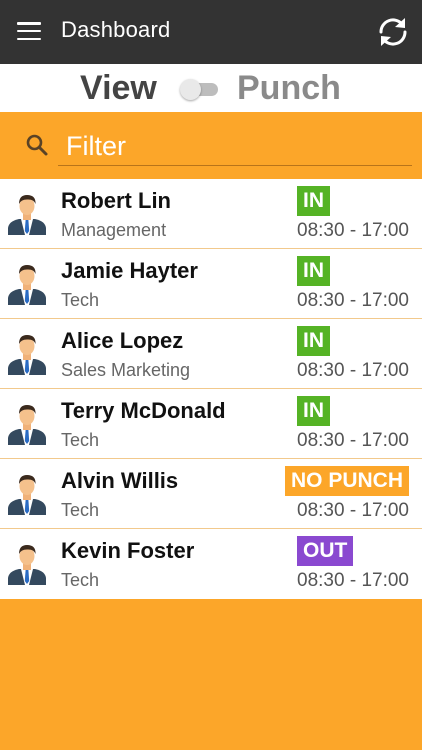 Image resolution: width=422 pixels, height=750 pixels. I want to click on employee-name: Robert Lin, so click(116, 200).